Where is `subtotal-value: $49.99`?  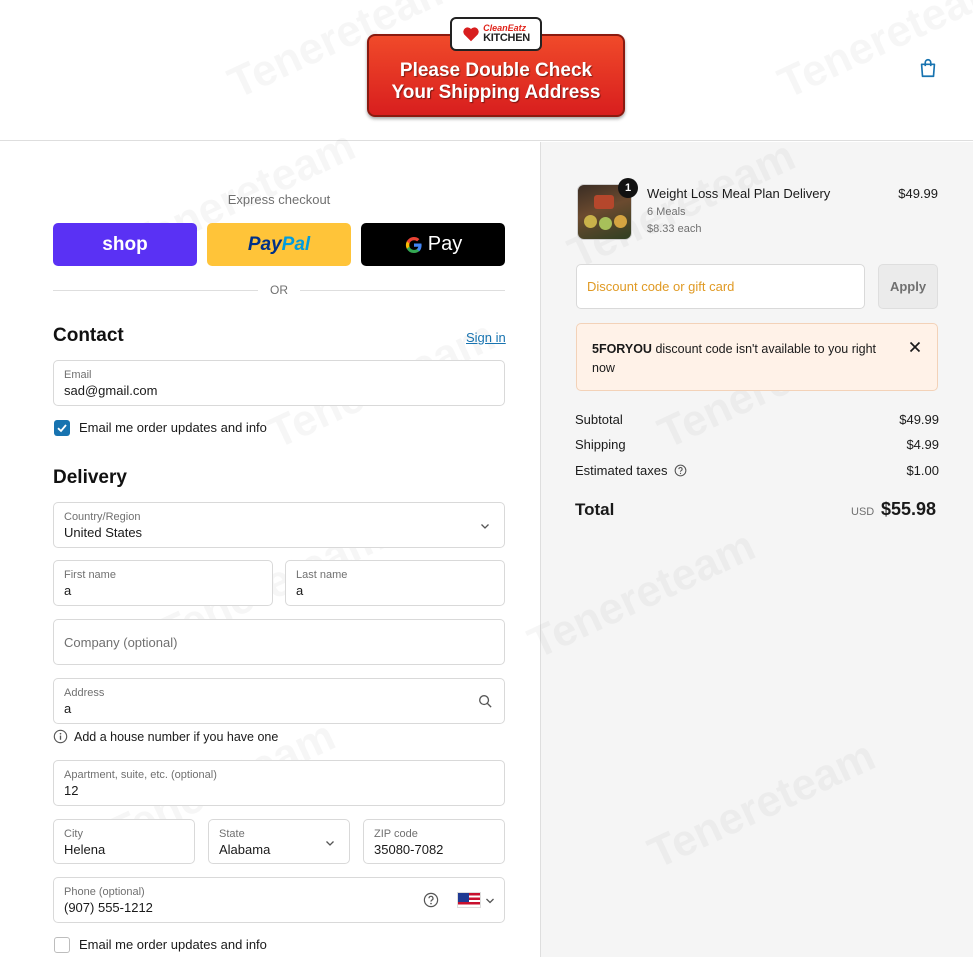
subtotal-value: $49.99 is located at coordinates (919, 419).